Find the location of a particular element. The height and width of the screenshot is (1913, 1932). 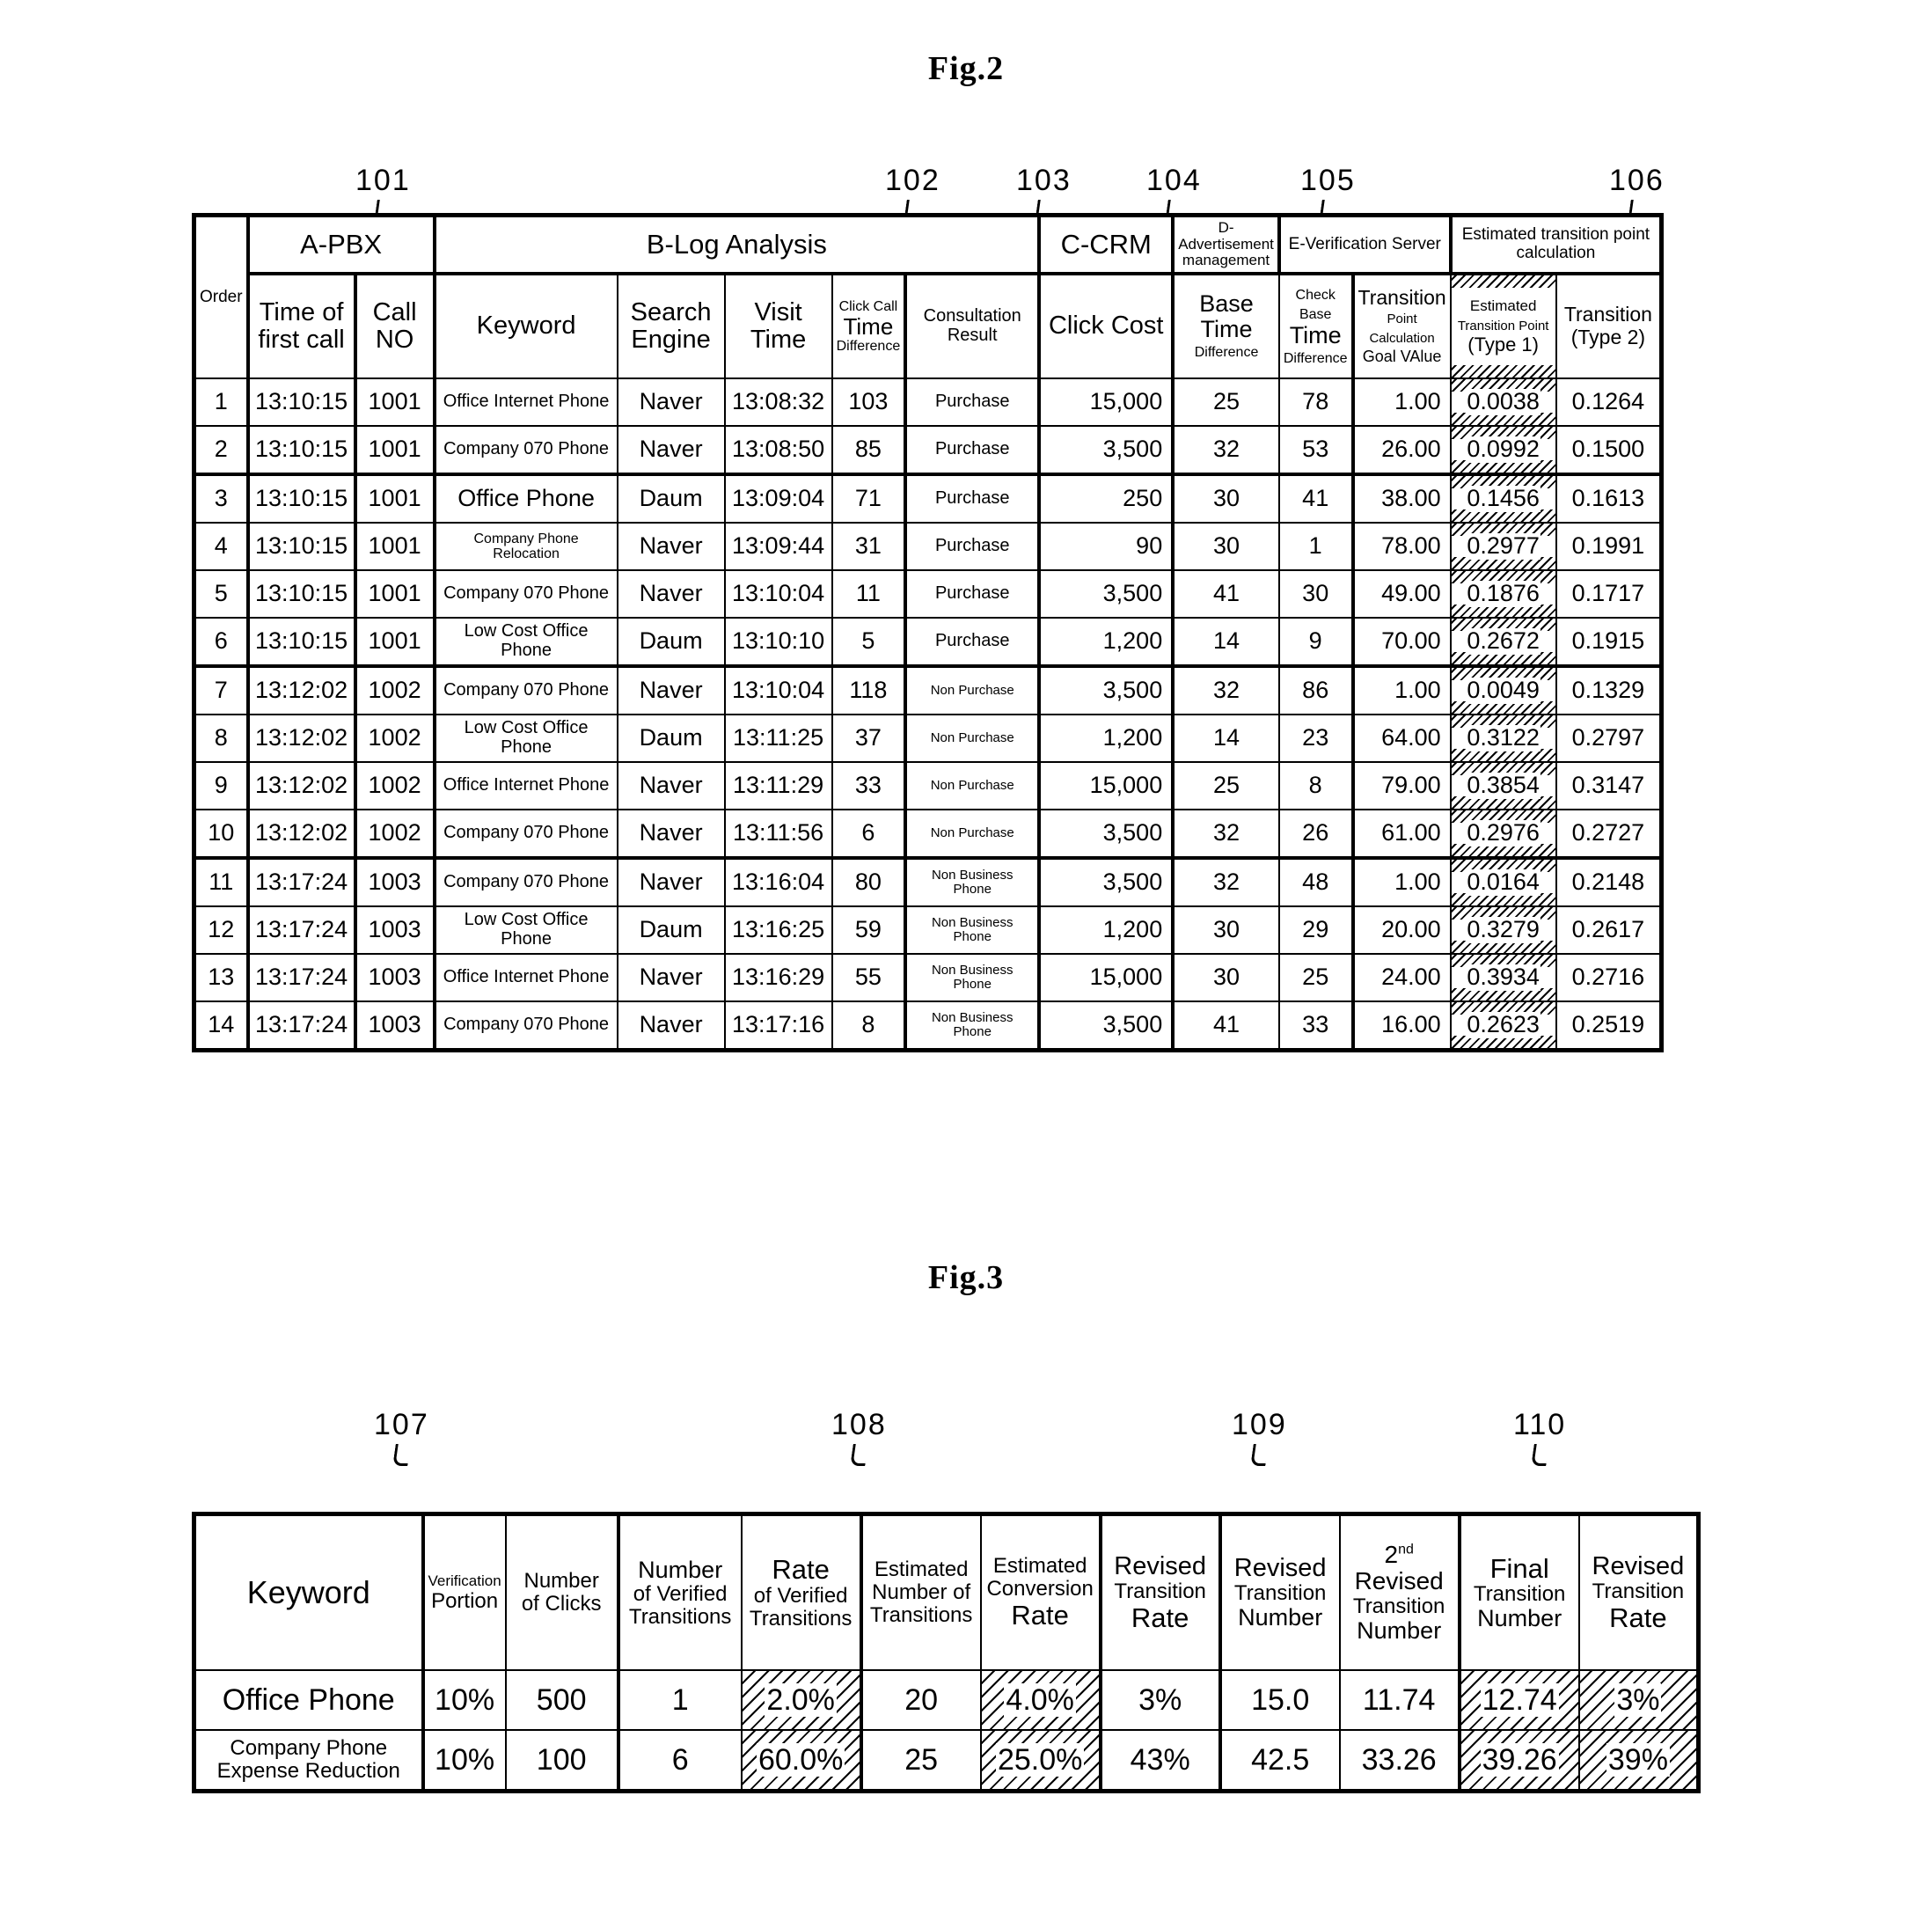

cell-keyword: Office Internet Phone is located at coordinates (525, 785).